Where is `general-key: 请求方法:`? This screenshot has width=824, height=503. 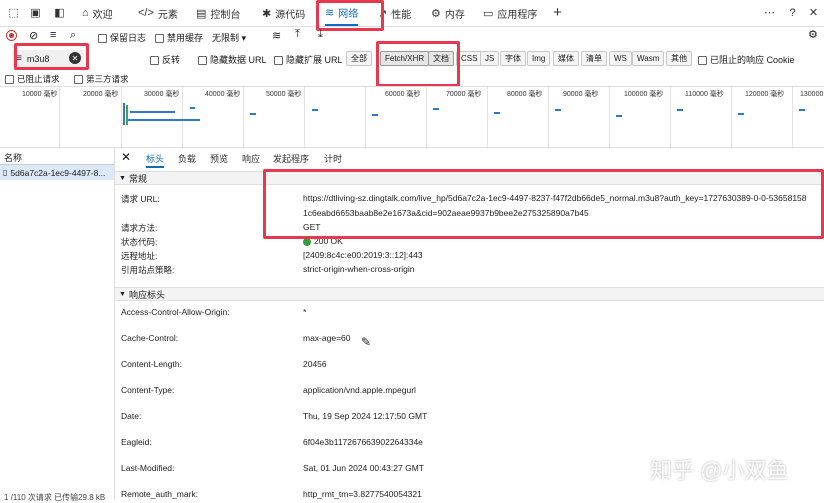
general-key: 请求方法: is located at coordinates (139, 228).